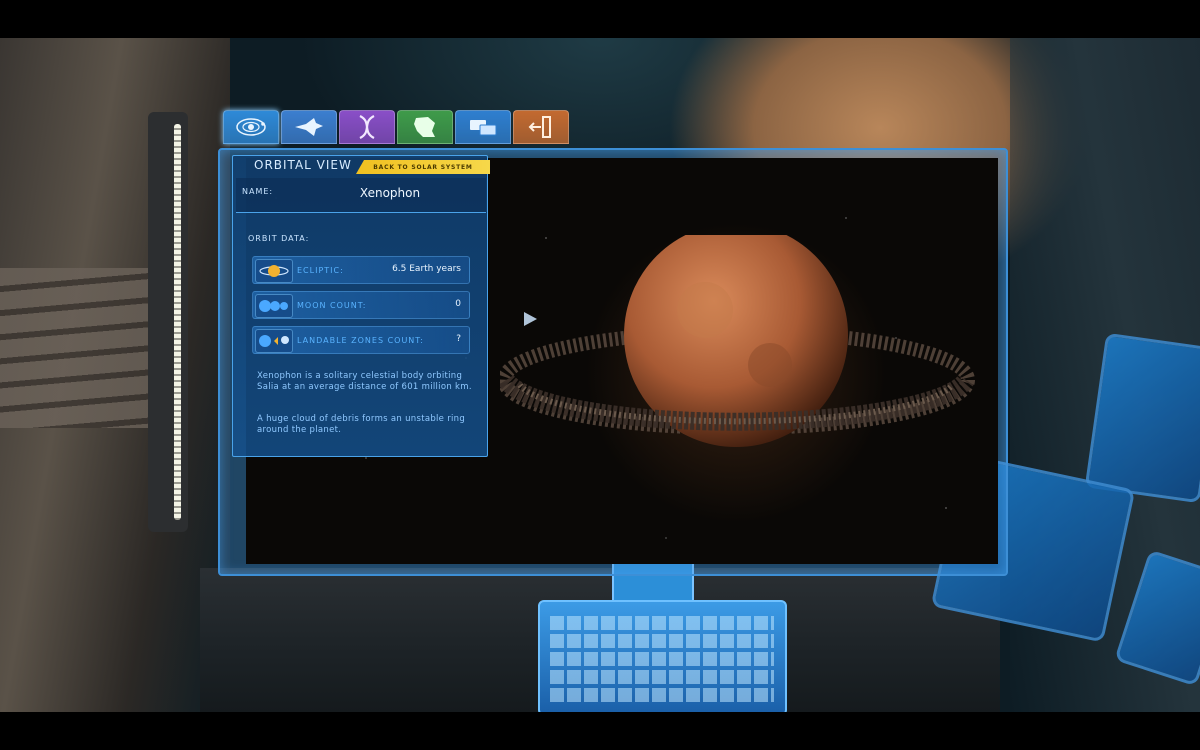 The image size is (1200, 750). Describe the element at coordinates (458, 339) in the screenshot. I see `landable-zones-value: ?` at that location.